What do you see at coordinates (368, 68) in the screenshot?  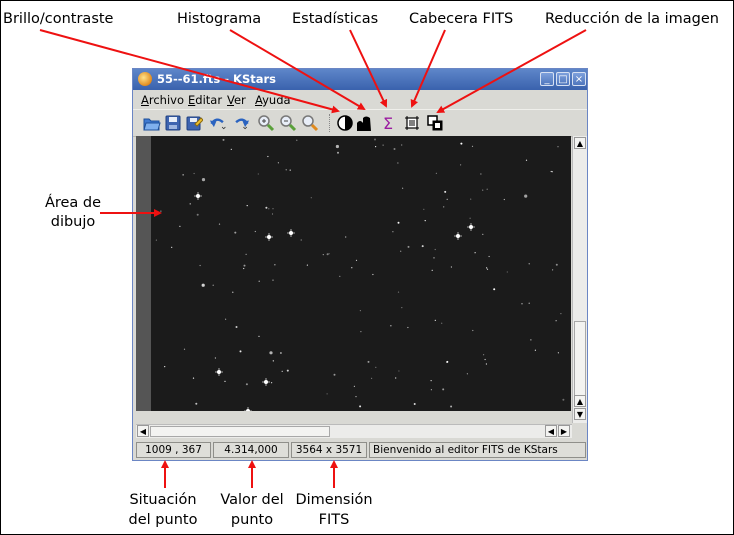 I see `arrow-statistics` at bounding box center [368, 68].